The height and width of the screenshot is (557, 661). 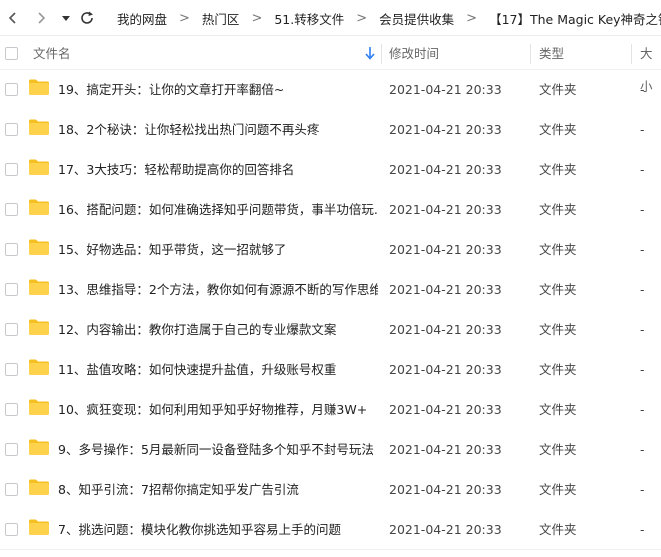 I want to click on back-button, so click(x=13, y=18).